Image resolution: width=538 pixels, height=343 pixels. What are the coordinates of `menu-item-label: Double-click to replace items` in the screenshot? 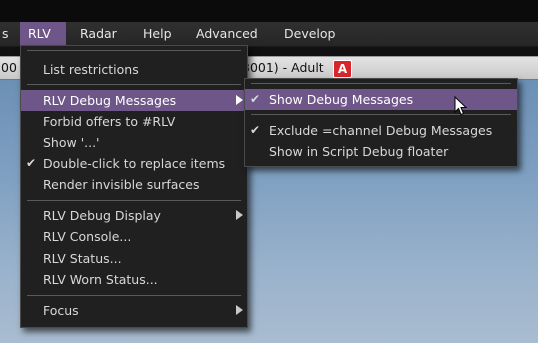 It's located at (134, 163).